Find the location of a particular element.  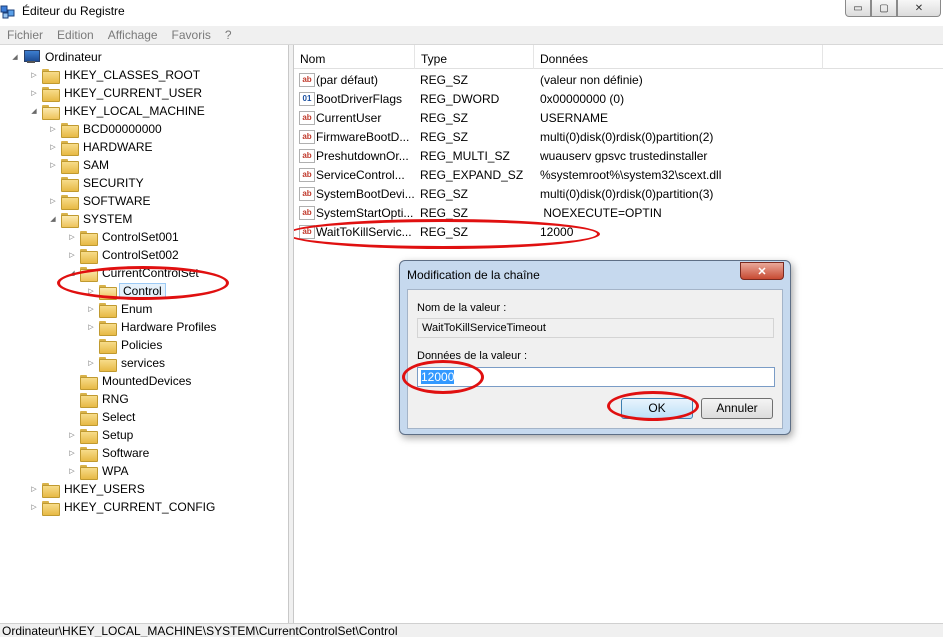

tree-node-hku: ▷ HKEY_USERS is located at coordinates (88, 489).